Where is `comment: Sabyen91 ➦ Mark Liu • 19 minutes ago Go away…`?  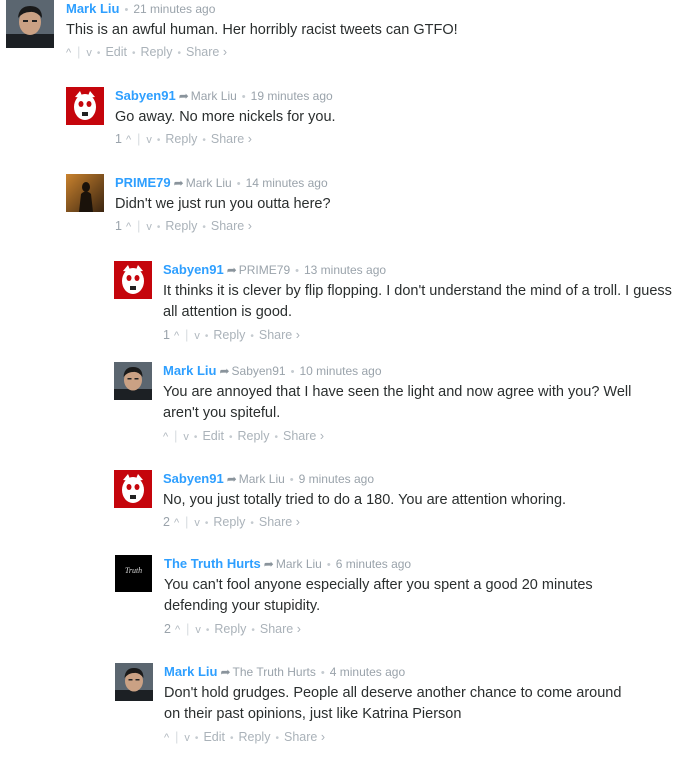
comment: Sabyen91 ➦ Mark Liu • 19 minutes ago Go away… is located at coordinates (371, 120).